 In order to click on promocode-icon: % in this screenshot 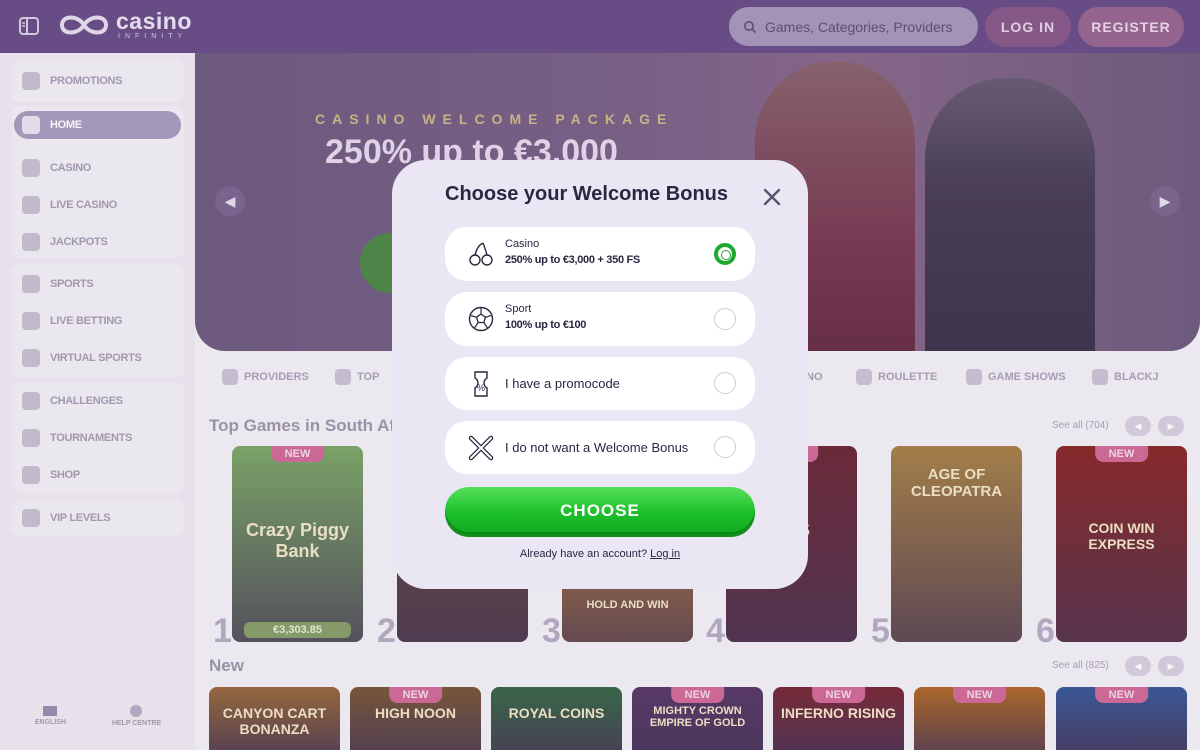, I will do `click(481, 383)`.